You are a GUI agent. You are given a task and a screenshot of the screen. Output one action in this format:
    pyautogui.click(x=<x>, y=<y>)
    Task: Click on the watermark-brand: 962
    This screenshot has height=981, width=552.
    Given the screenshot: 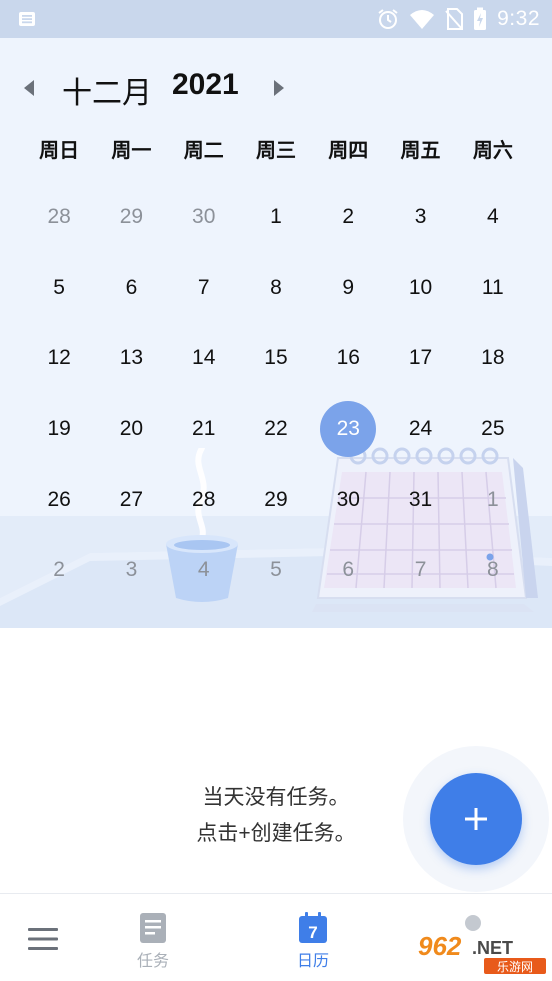 What is the action you would take?
    pyautogui.click(x=440, y=946)
    